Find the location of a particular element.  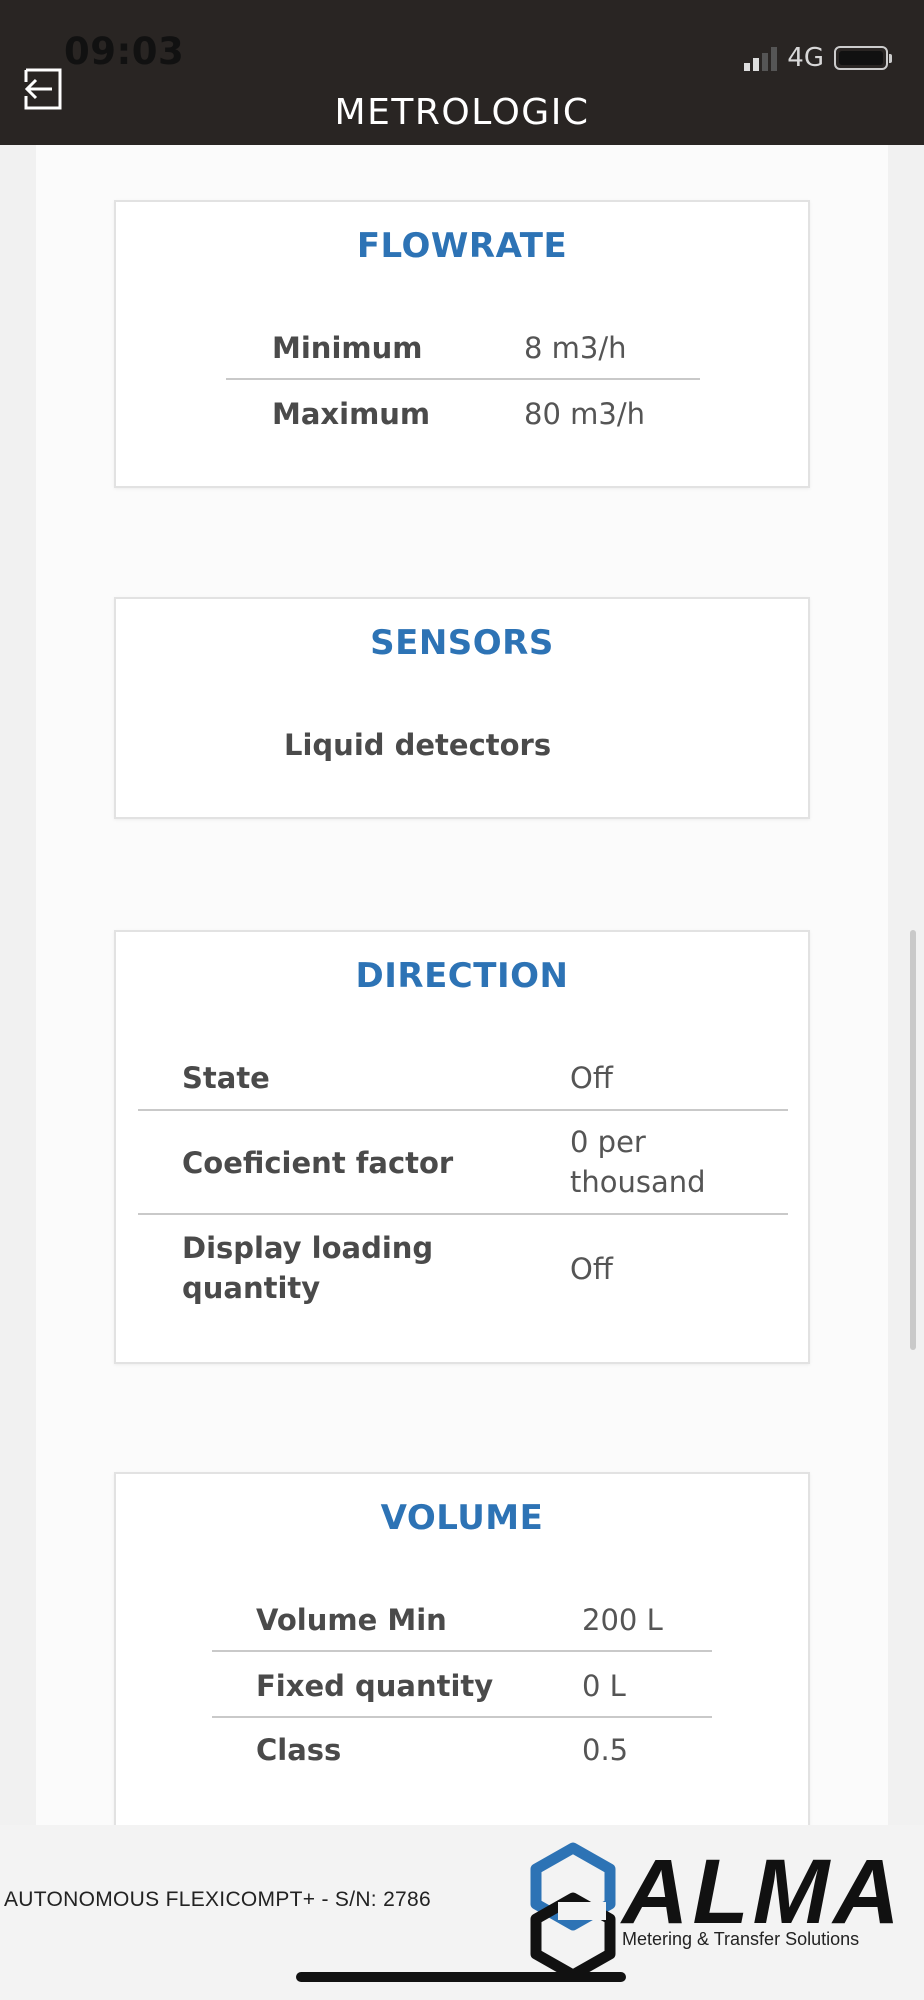

battery-icon is located at coordinates (863, 58).